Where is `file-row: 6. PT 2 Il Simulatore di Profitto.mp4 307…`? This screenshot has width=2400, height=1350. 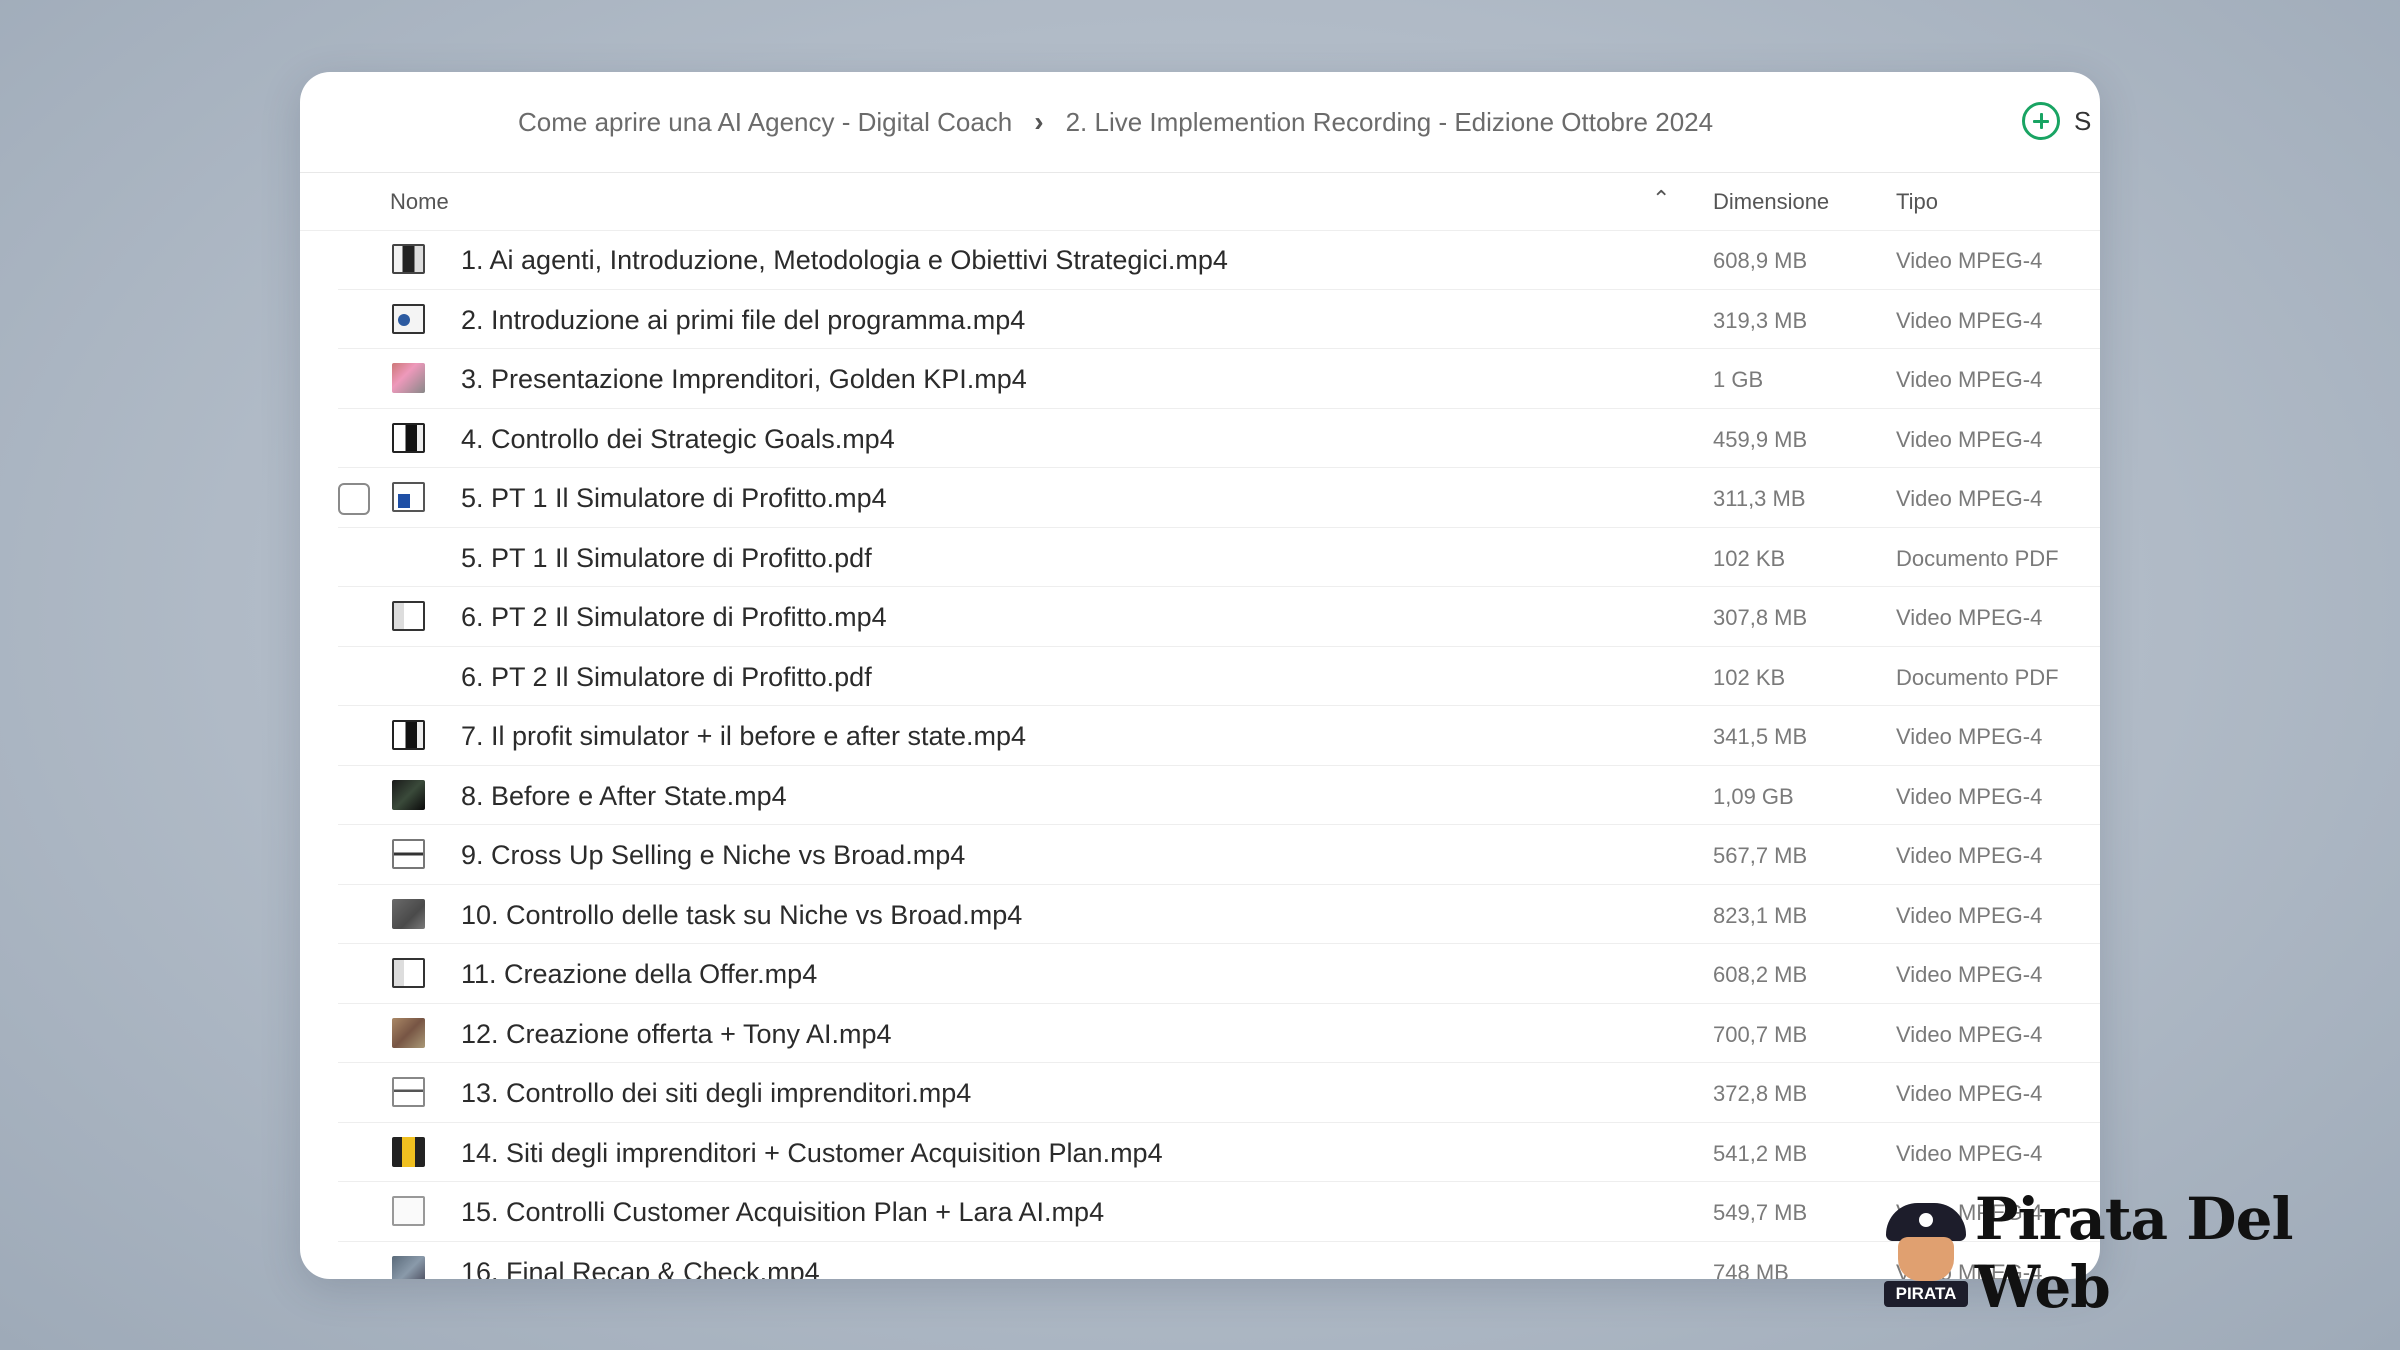 file-row: 6. PT 2 Il Simulatore di Profitto.mp4 307… is located at coordinates (1219, 617).